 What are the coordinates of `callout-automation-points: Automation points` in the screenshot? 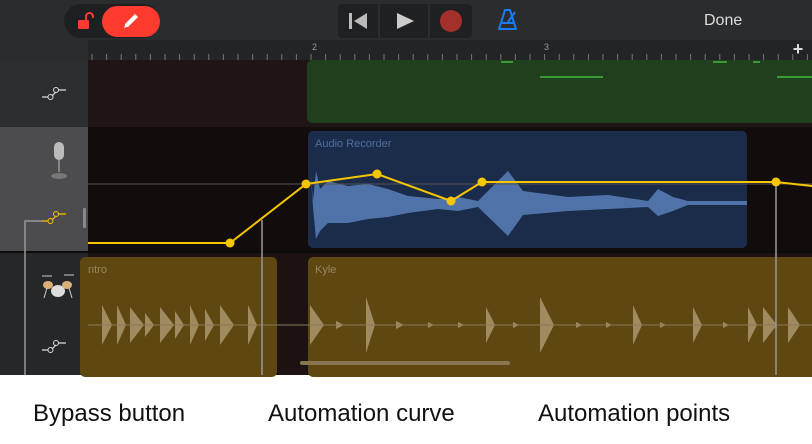 It's located at (634, 413).